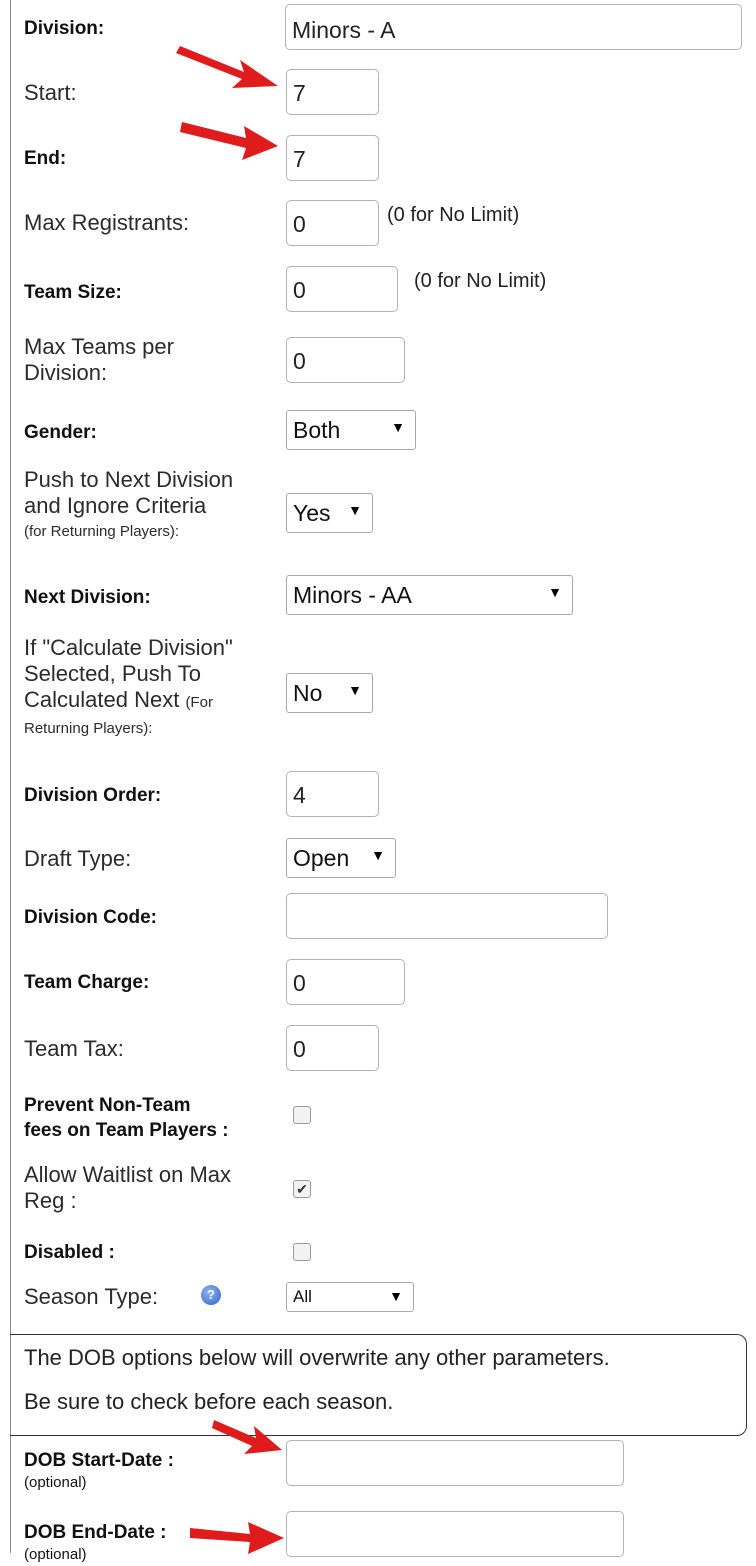 This screenshot has width=756, height=1566. I want to click on end-input: 7, so click(332, 158).